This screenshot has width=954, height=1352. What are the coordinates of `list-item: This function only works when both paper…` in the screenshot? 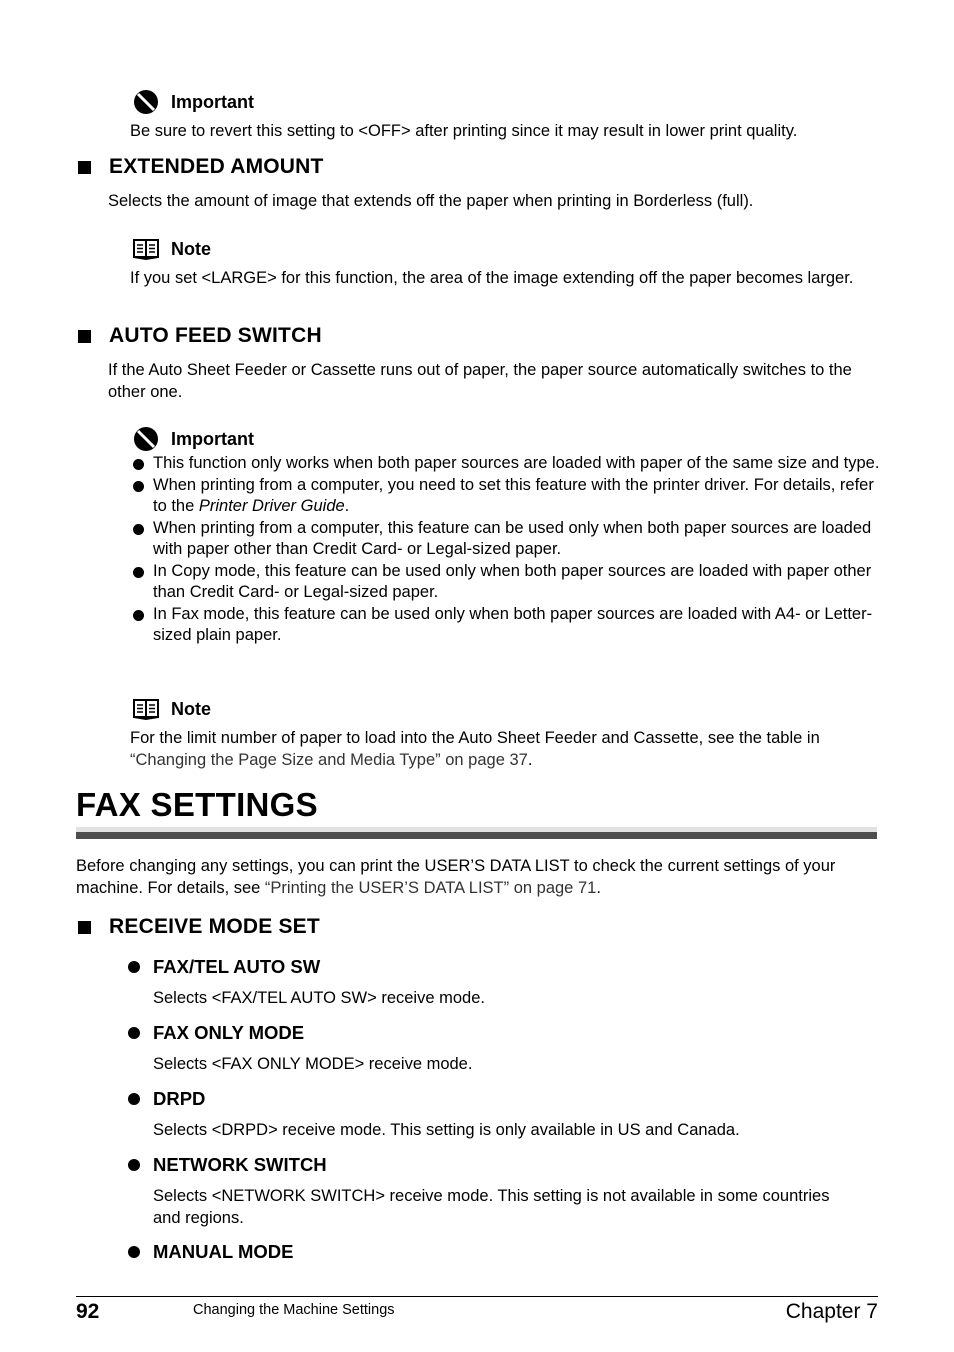 It's located at (506, 464).